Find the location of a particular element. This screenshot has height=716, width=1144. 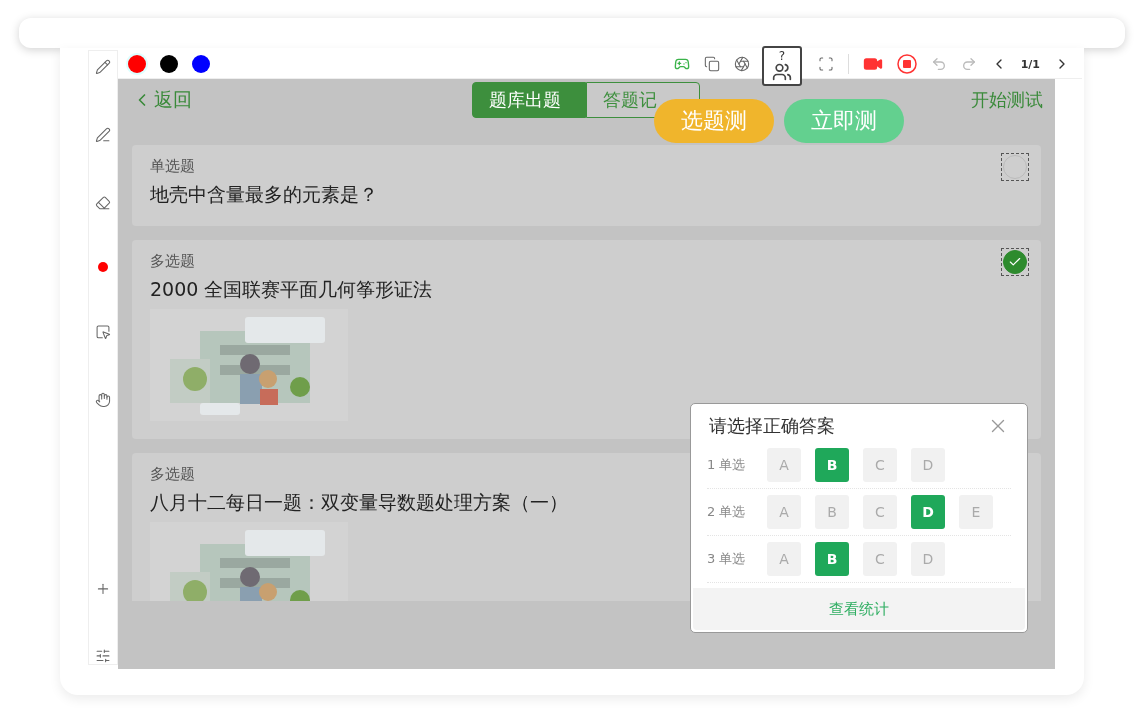

question-card: 单选题 地壳中含量最多的元素是？ is located at coordinates (586, 185).